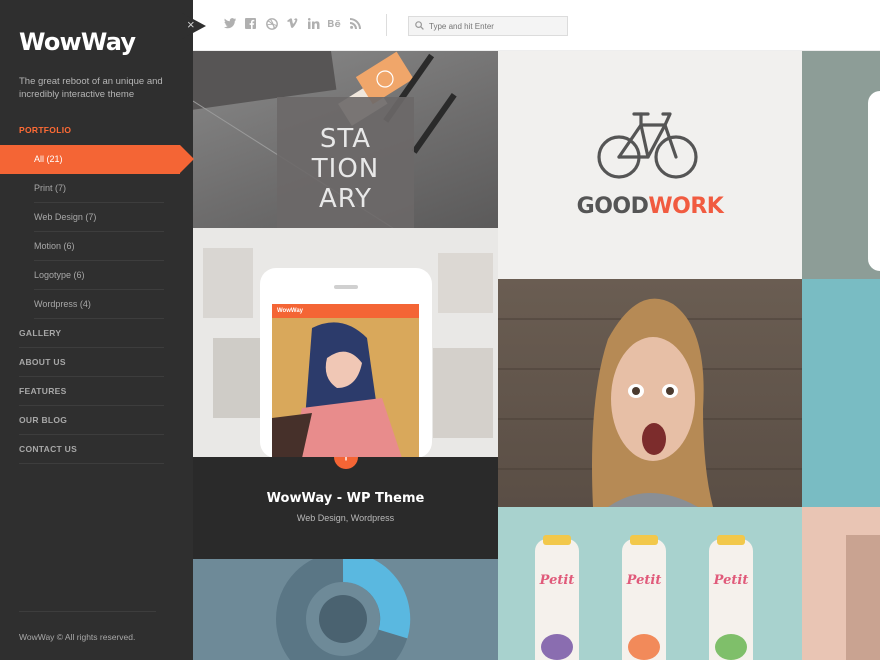 This screenshot has width=880, height=660. What do you see at coordinates (345, 199) in the screenshot?
I see `stationary-line: ARY` at bounding box center [345, 199].